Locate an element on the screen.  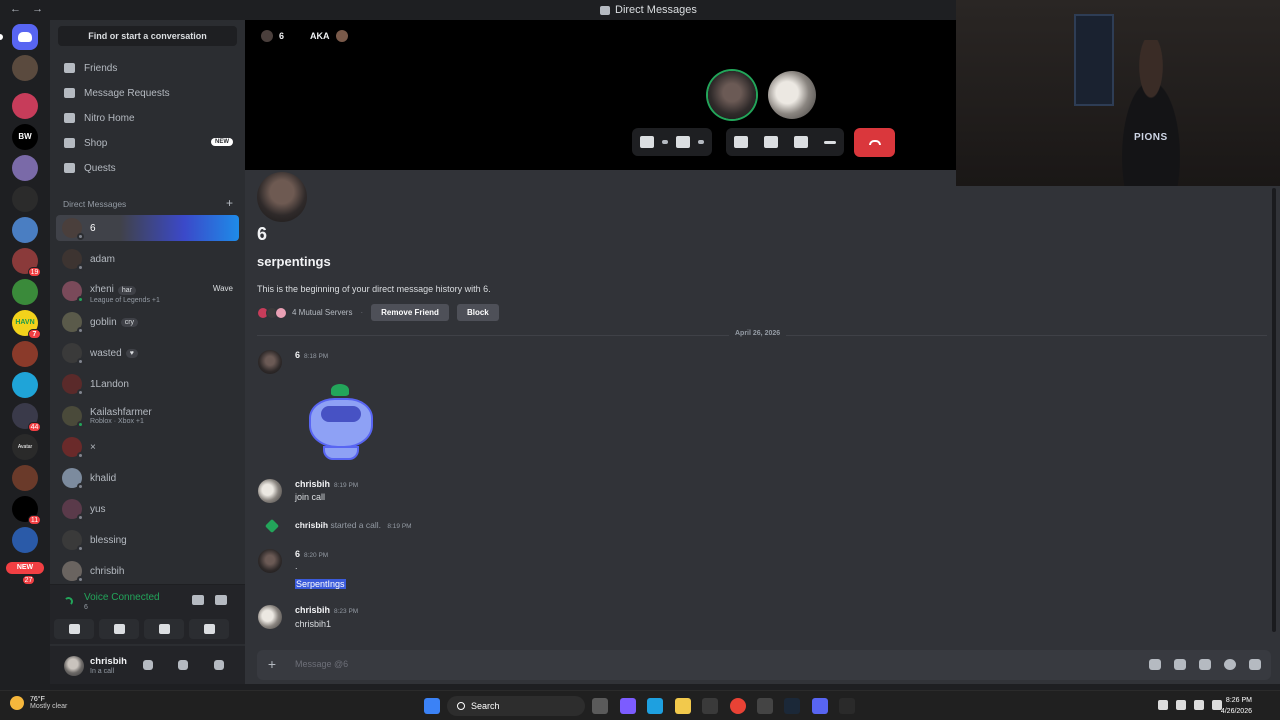
screen-share-button is located at coordinates (119, 629).